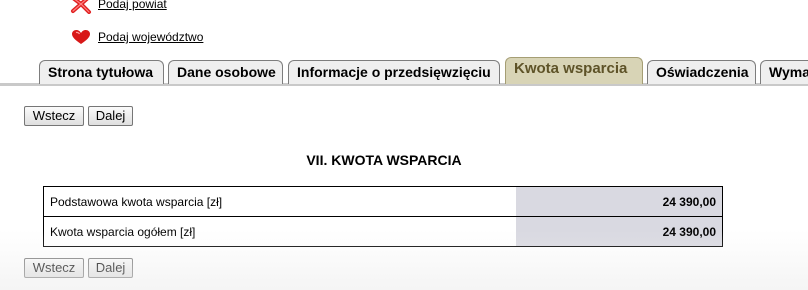 Image resolution: width=808 pixels, height=290 pixels. What do you see at coordinates (54, 268) in the screenshot?
I see `back-button-bottom: Wstecz` at bounding box center [54, 268].